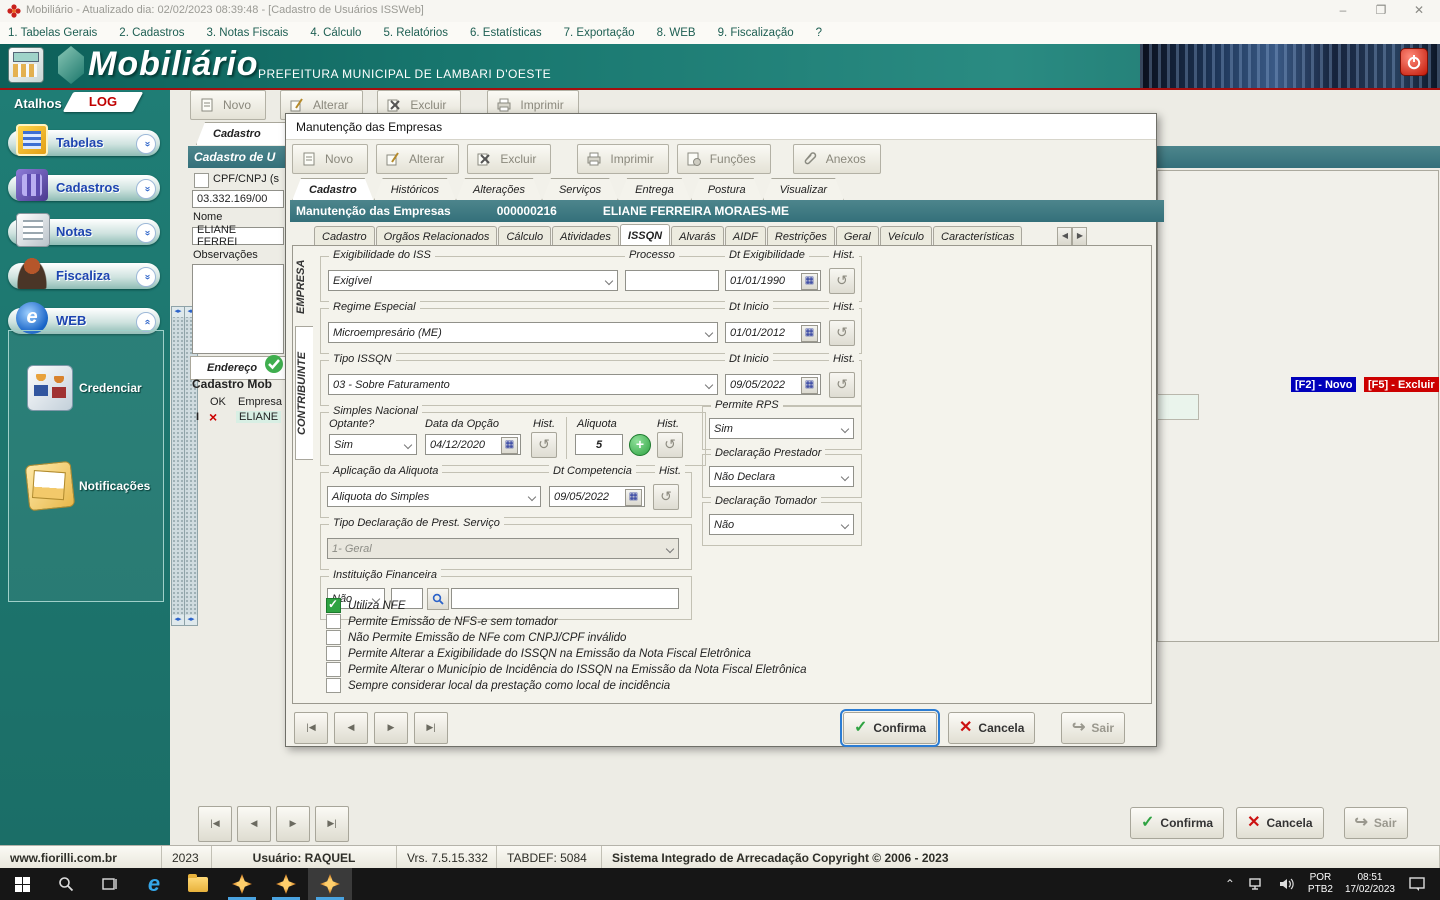 Image resolution: width=1440 pixels, height=900 pixels. What do you see at coordinates (1414, 62) in the screenshot?
I see `power-button` at bounding box center [1414, 62].